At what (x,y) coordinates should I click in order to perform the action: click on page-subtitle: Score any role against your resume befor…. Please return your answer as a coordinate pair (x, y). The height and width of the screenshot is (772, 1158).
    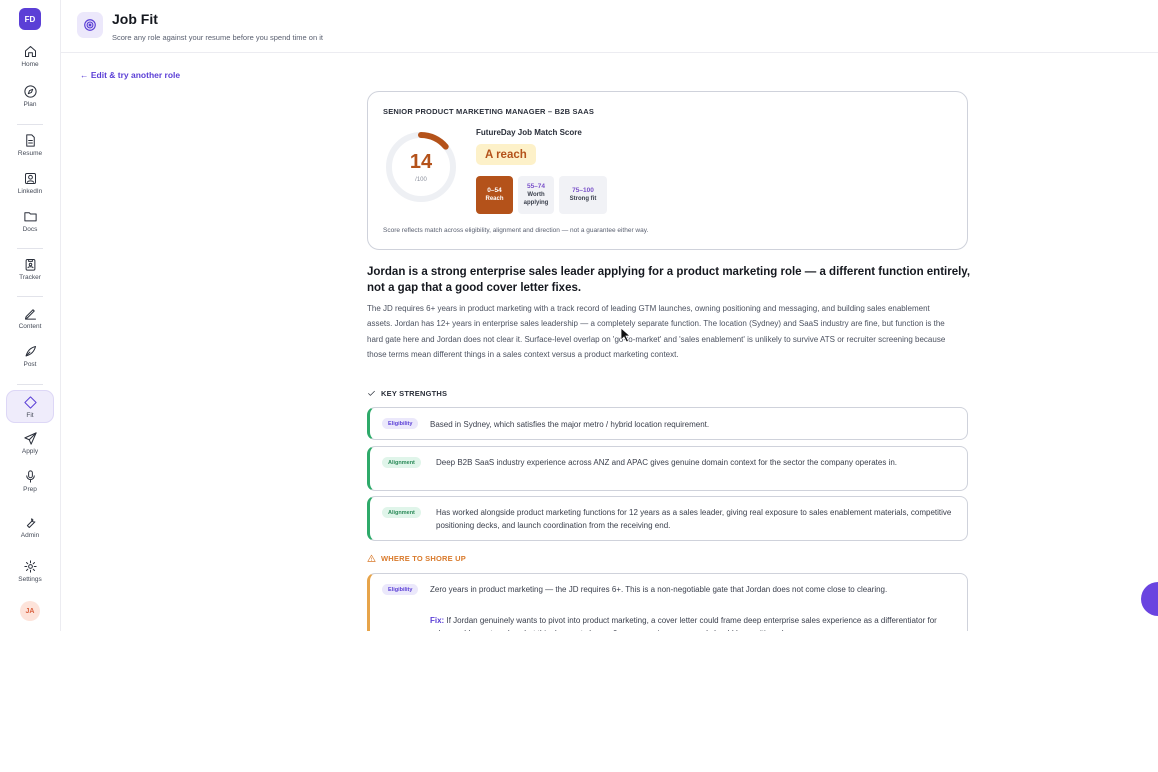
    Looking at the image, I should click on (217, 37).